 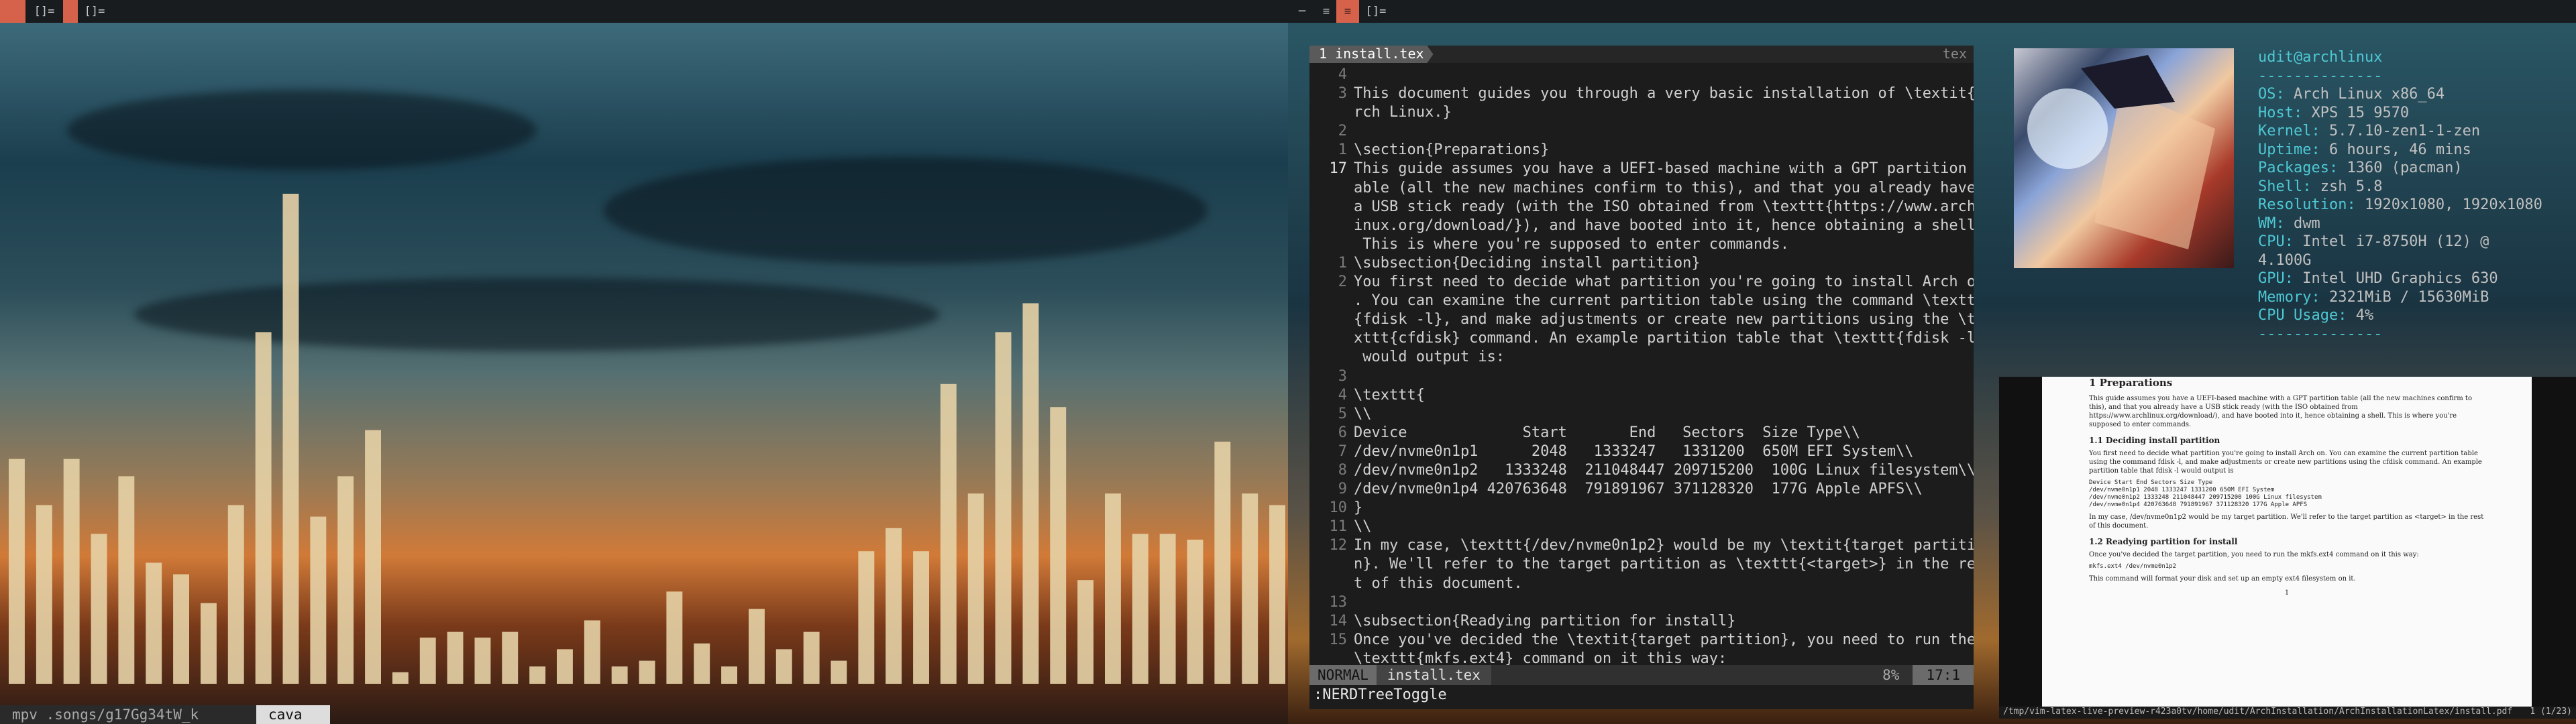 I want to click on code-line: 4 \texttt{, so click(x=1641, y=395).